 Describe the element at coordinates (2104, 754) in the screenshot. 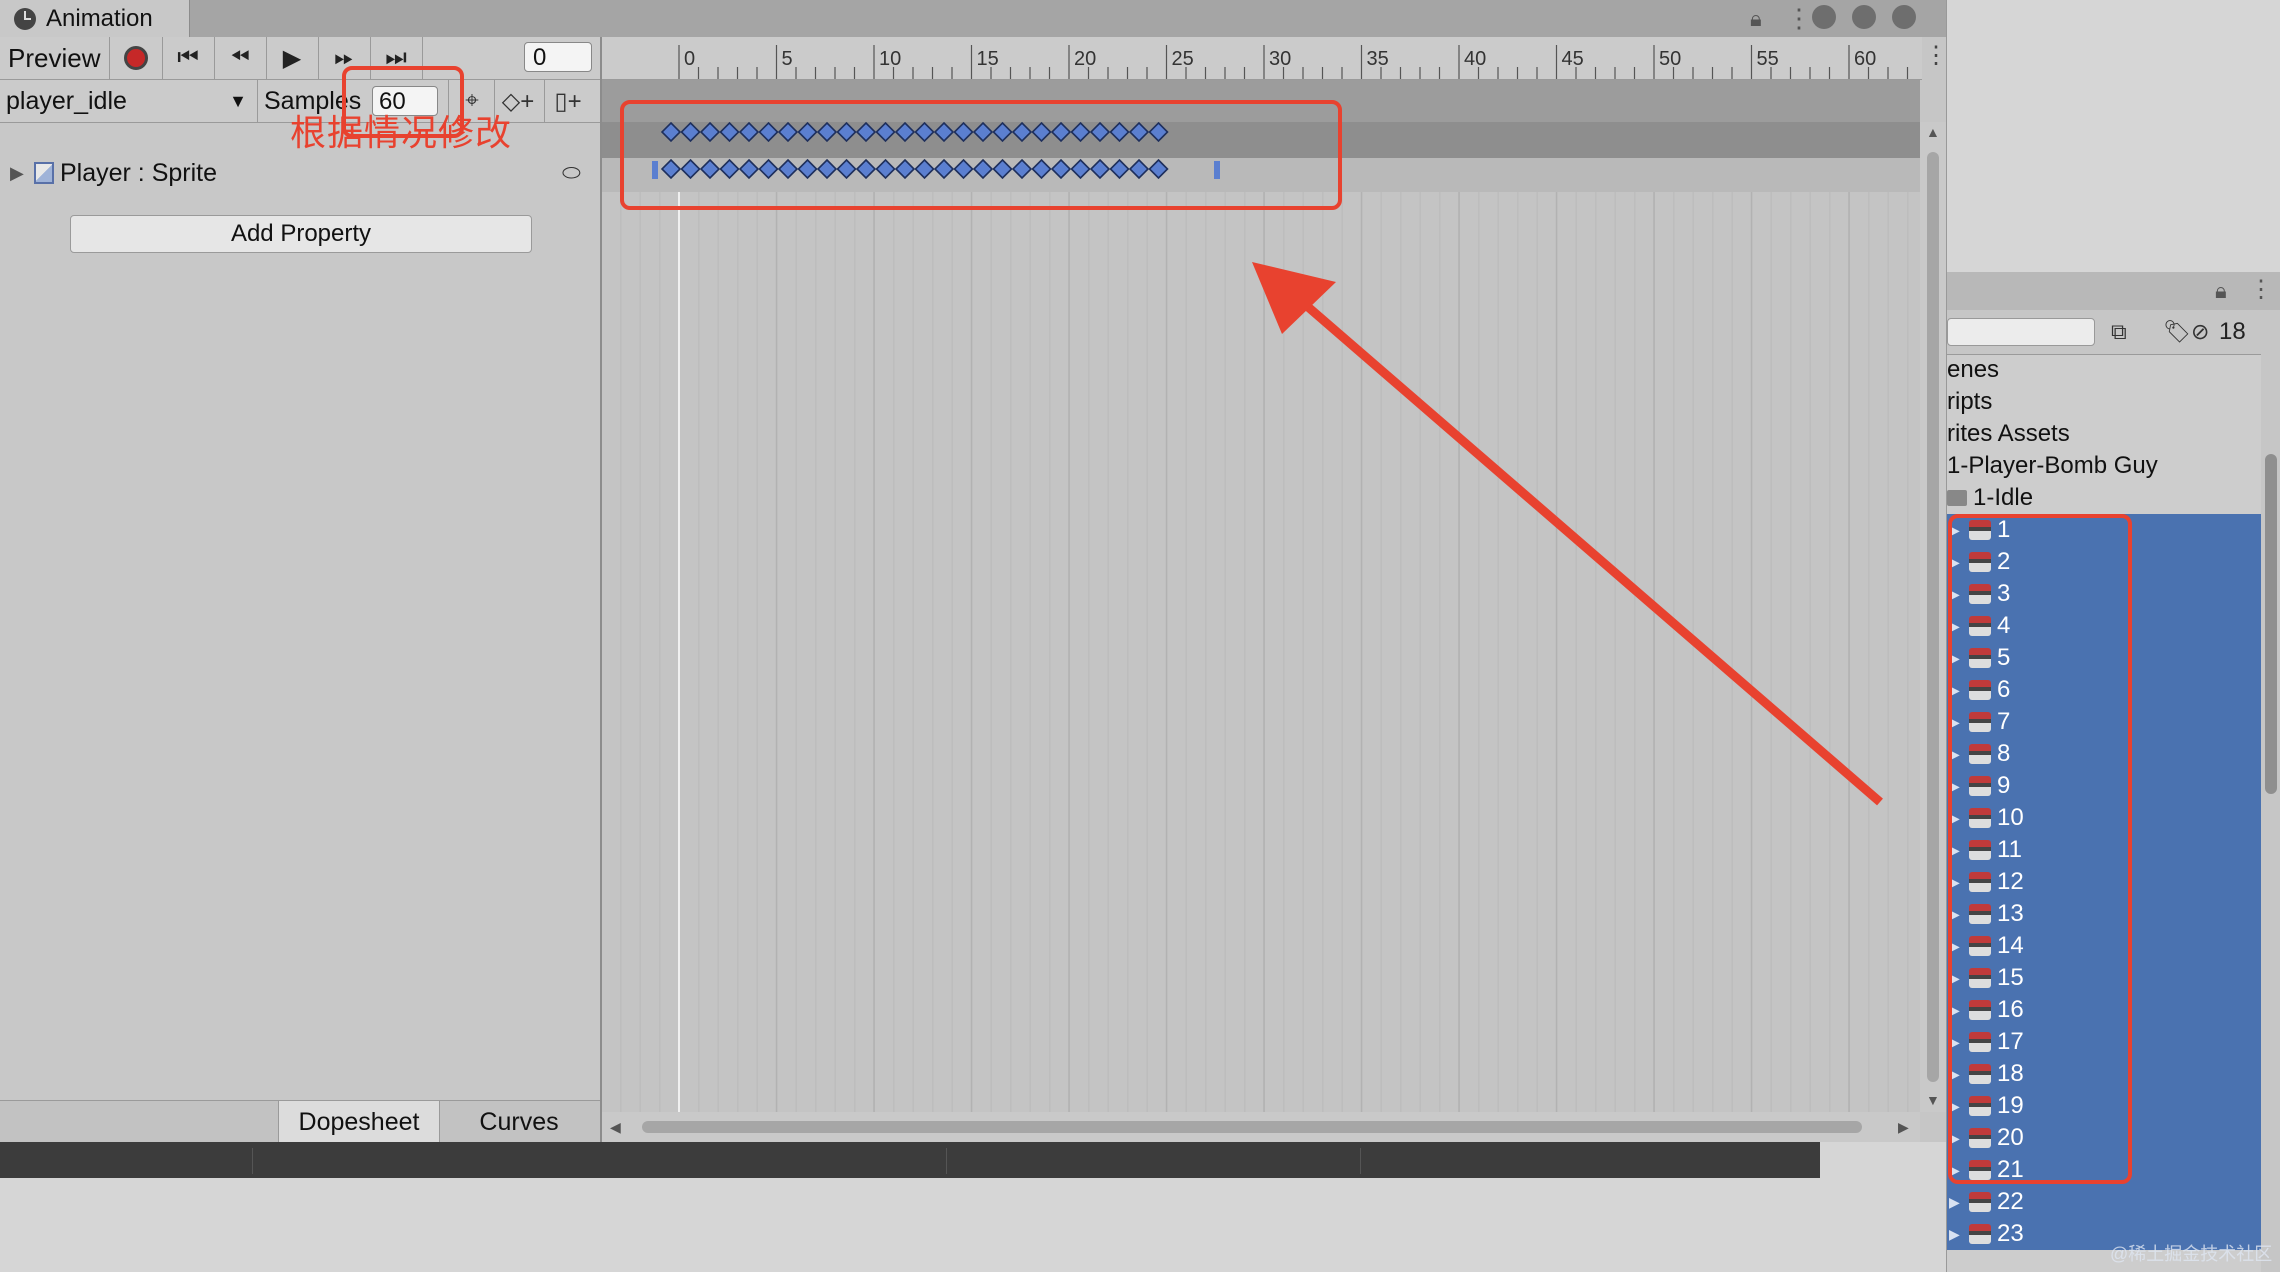

I see `sprite-asset-item: ▶ 8` at that location.